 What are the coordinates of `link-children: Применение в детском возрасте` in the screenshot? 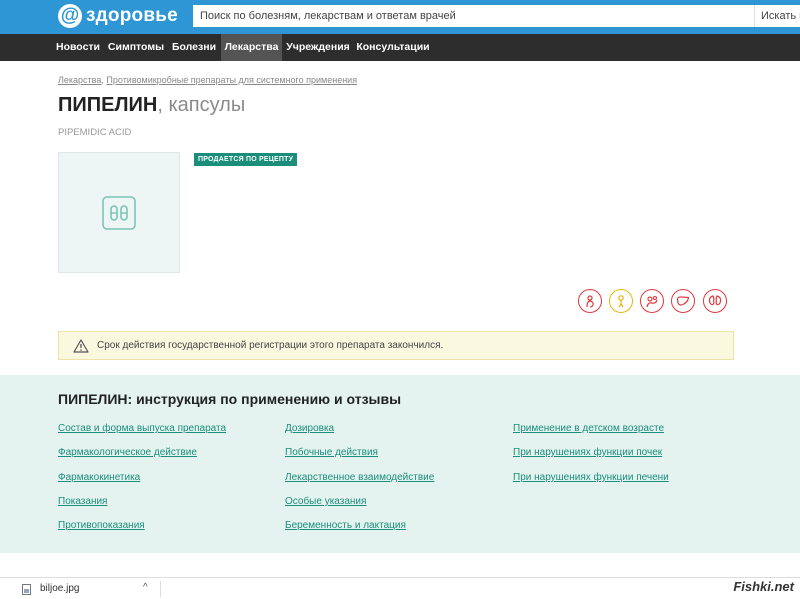 It's located at (588, 428).